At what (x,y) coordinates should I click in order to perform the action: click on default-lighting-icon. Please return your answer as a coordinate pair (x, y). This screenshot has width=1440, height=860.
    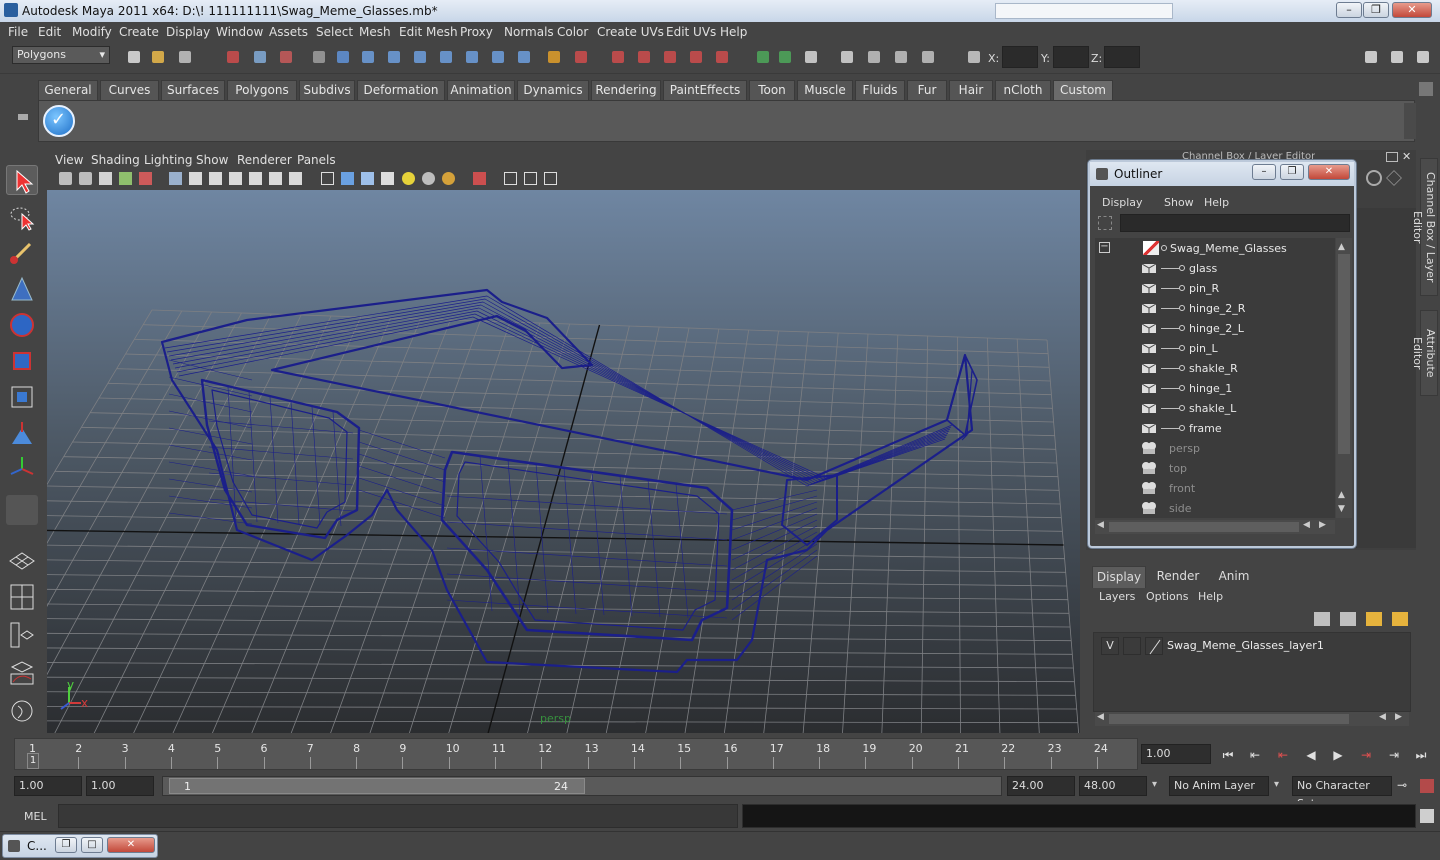
    Looking at the image, I should click on (408, 178).